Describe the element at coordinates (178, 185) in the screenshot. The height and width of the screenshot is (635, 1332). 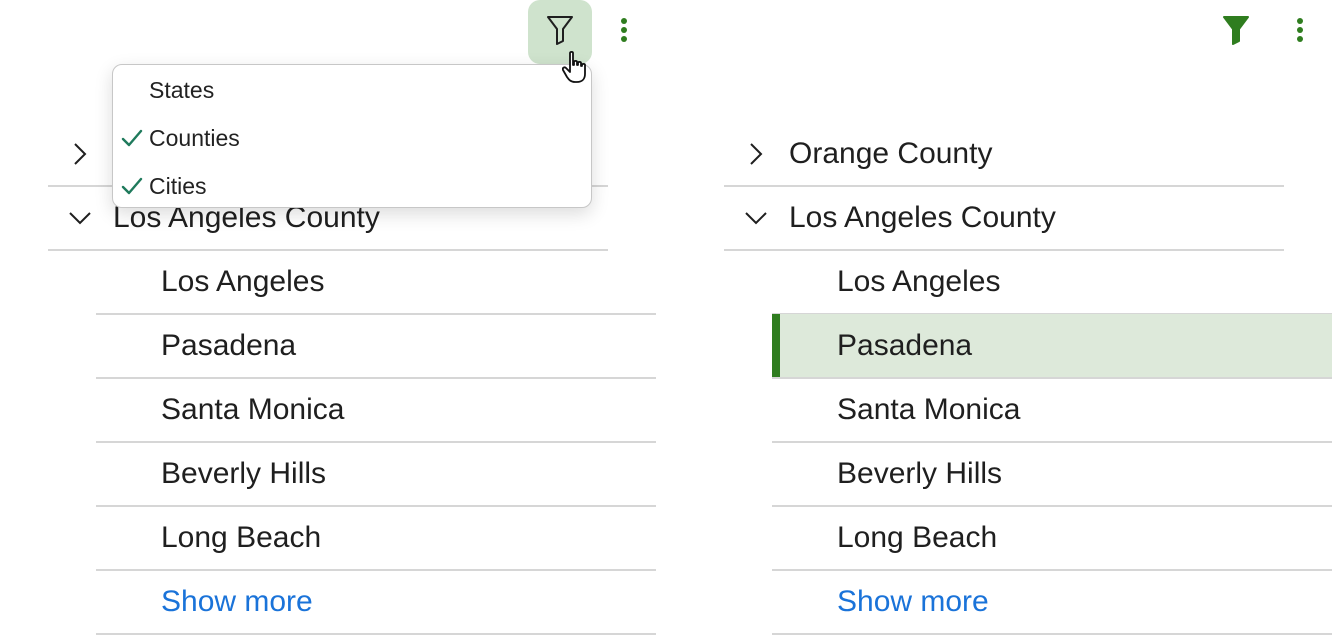
I see `filter-option-label: Cities` at that location.